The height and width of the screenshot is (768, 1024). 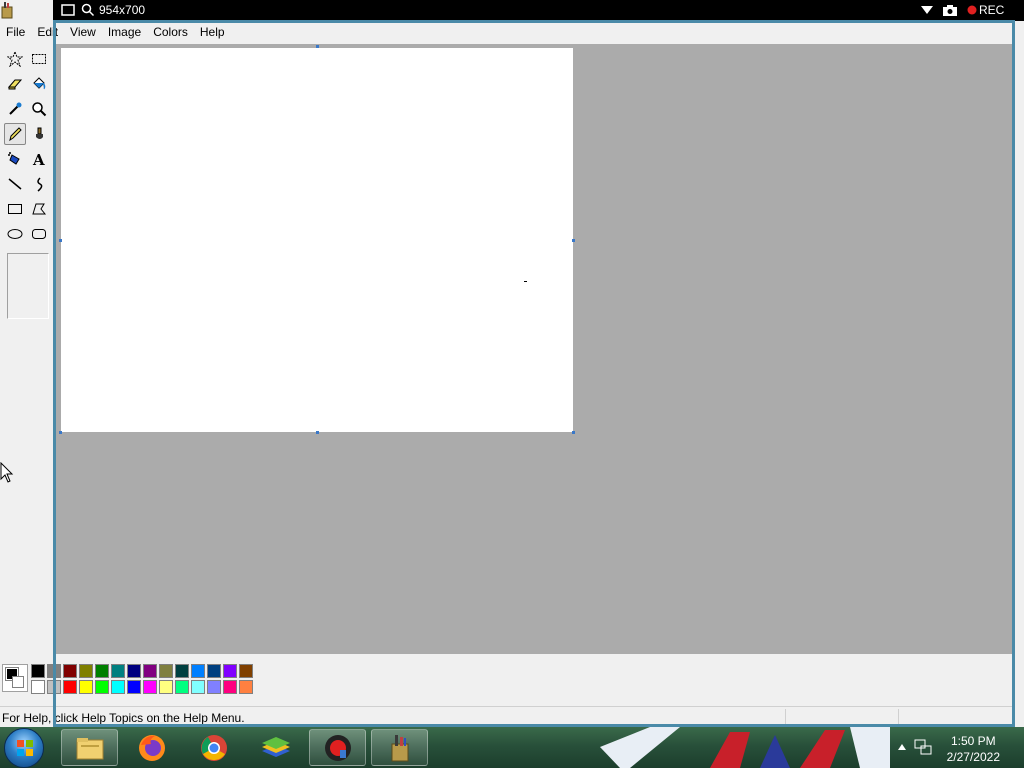 I want to click on brush-icon, so click(x=39, y=133).